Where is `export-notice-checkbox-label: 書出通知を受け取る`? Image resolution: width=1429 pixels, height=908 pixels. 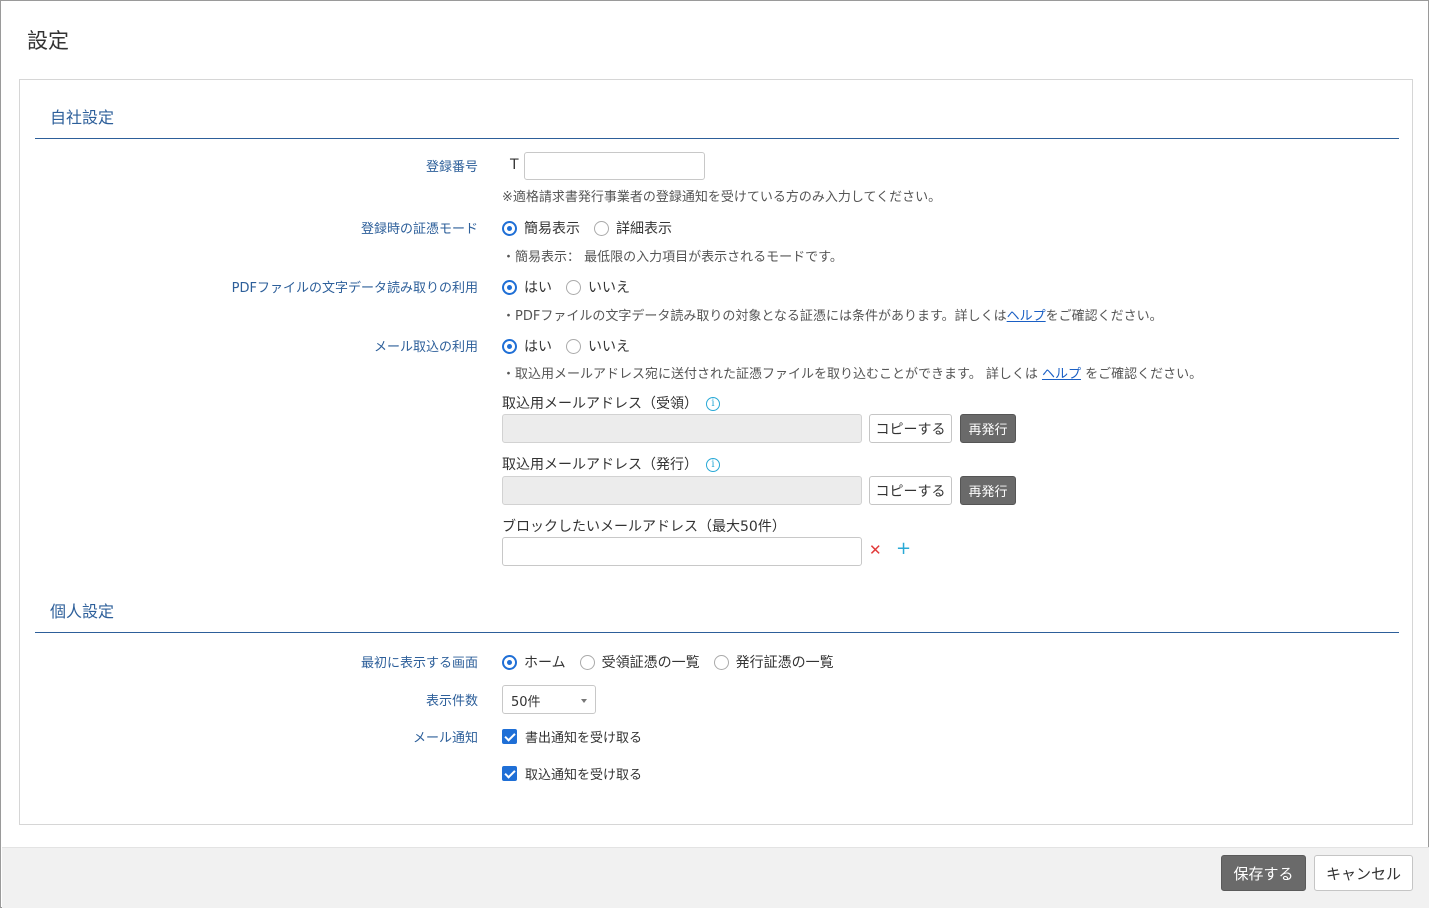
export-notice-checkbox-label: 書出通知を受け取る is located at coordinates (584, 738).